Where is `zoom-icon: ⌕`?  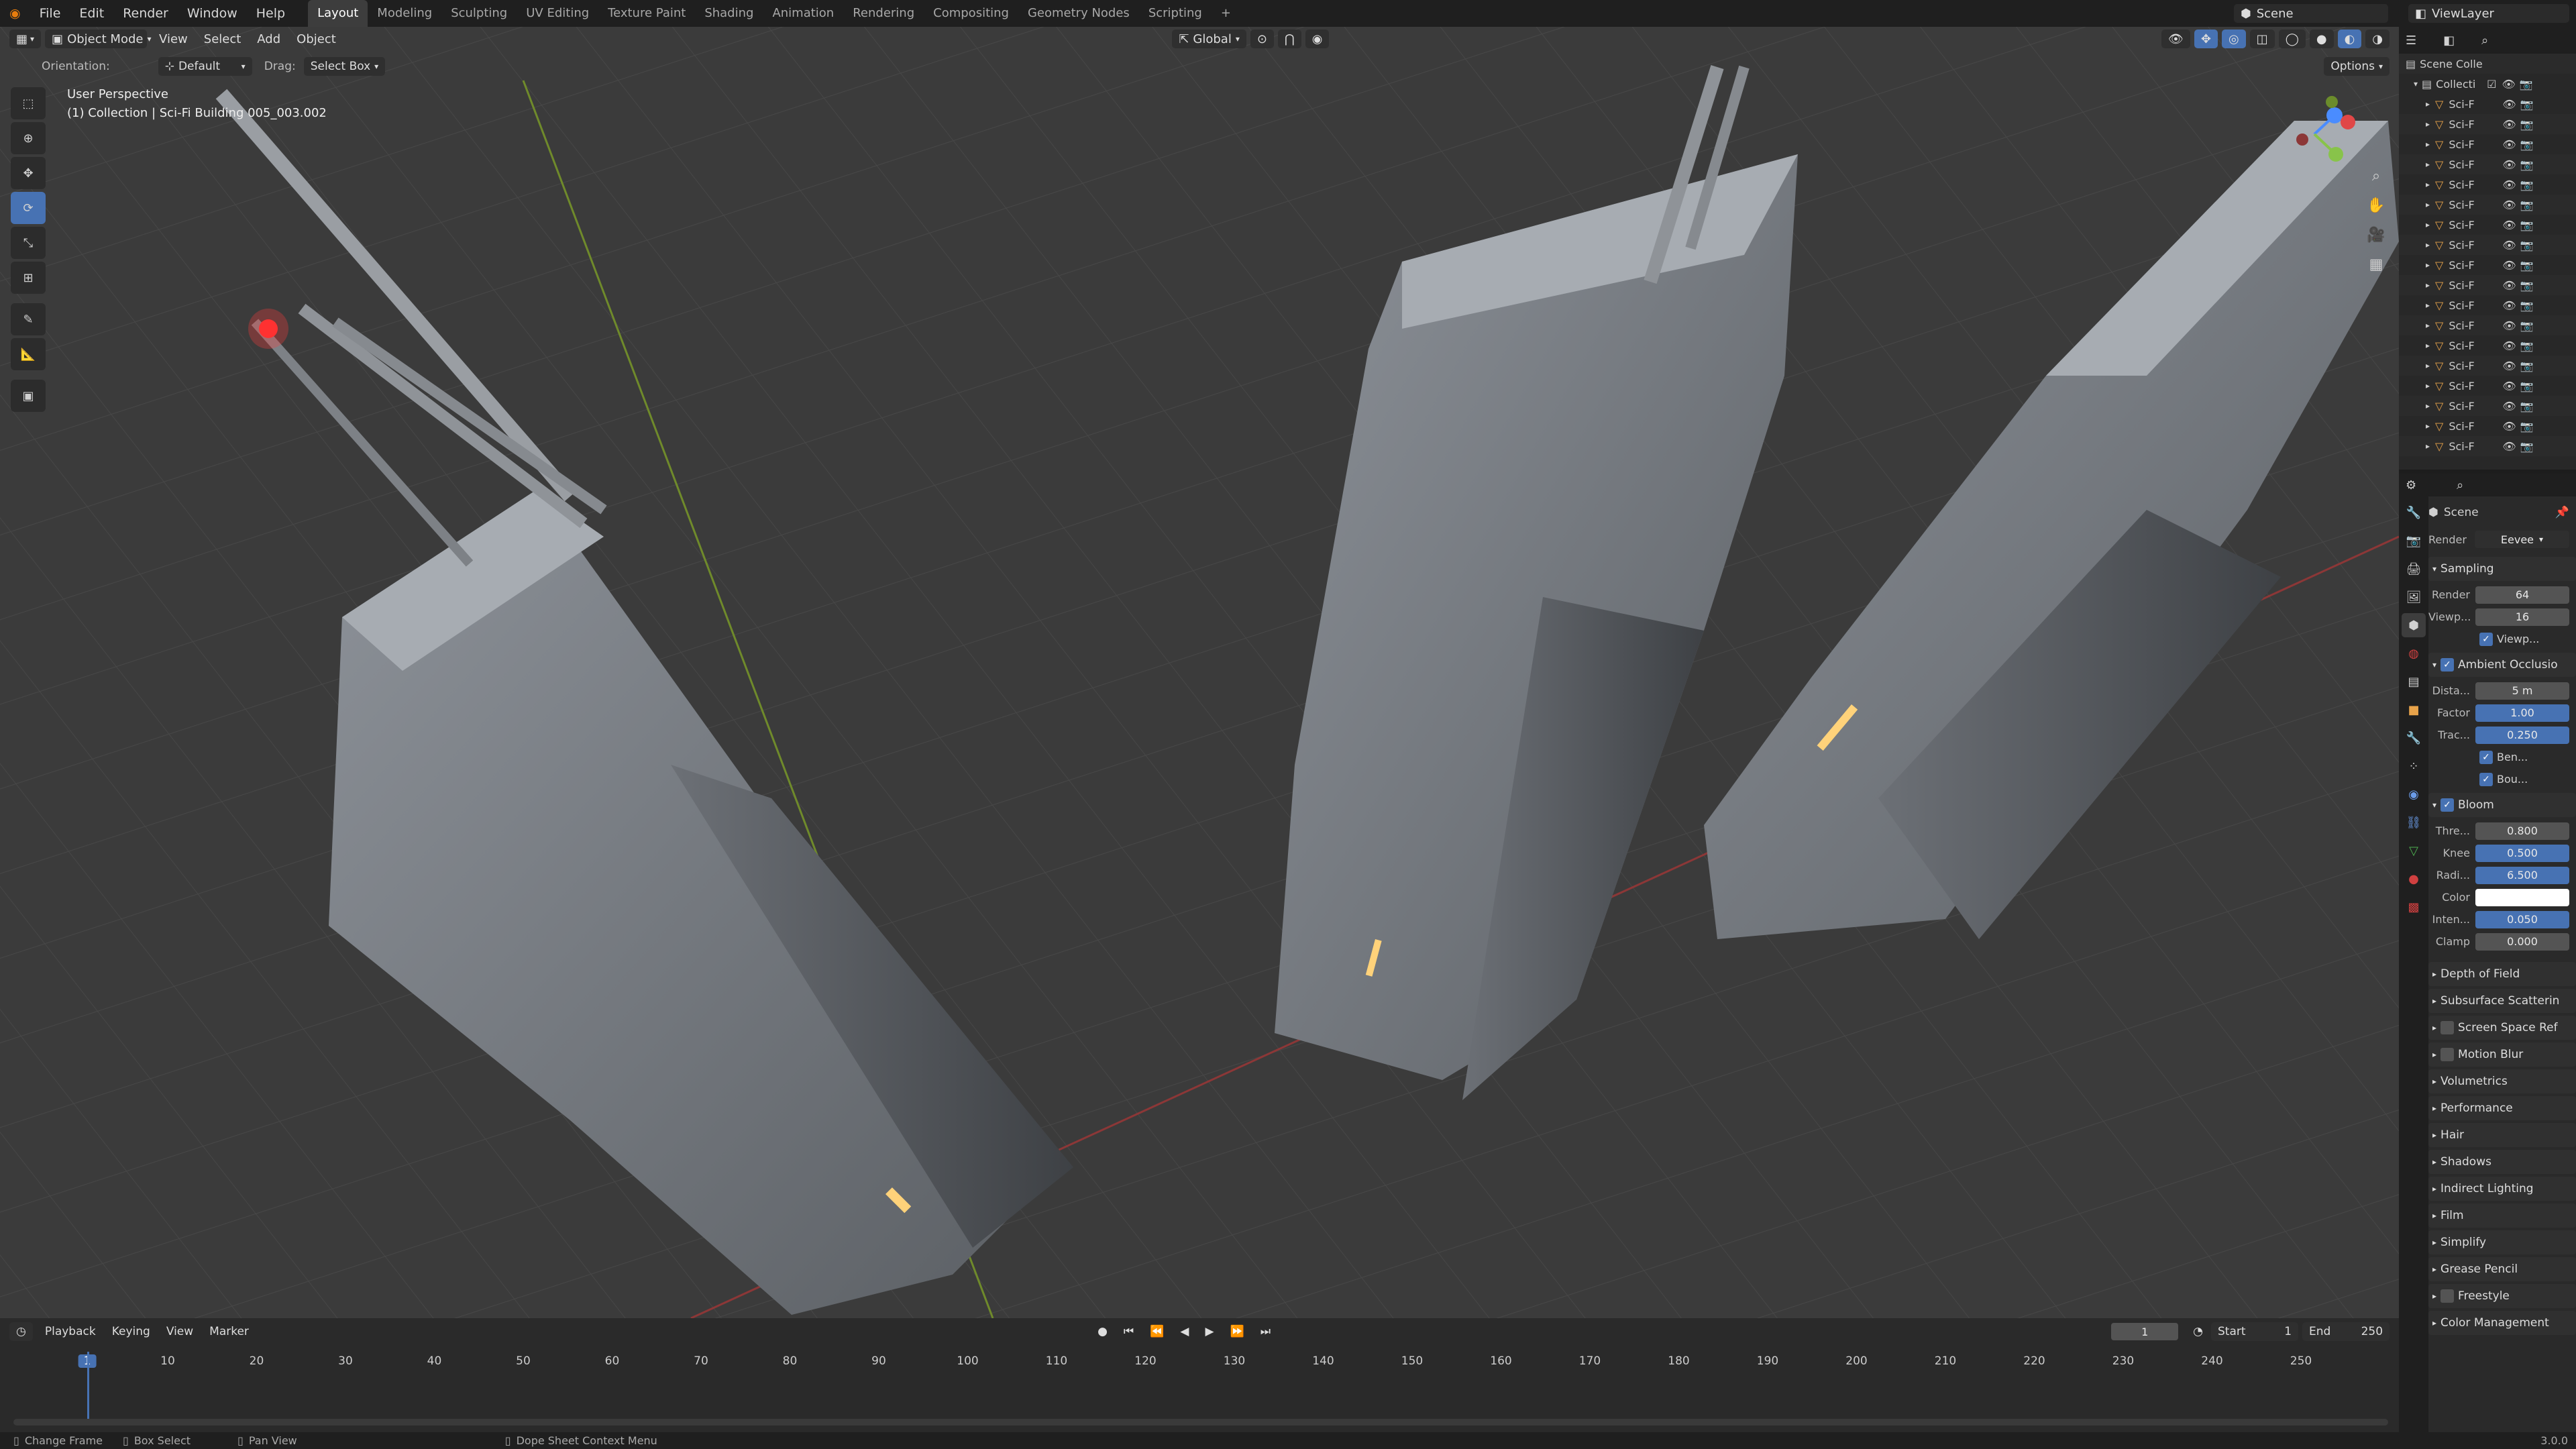
zoom-icon: ⌕ is located at coordinates (2376, 182).